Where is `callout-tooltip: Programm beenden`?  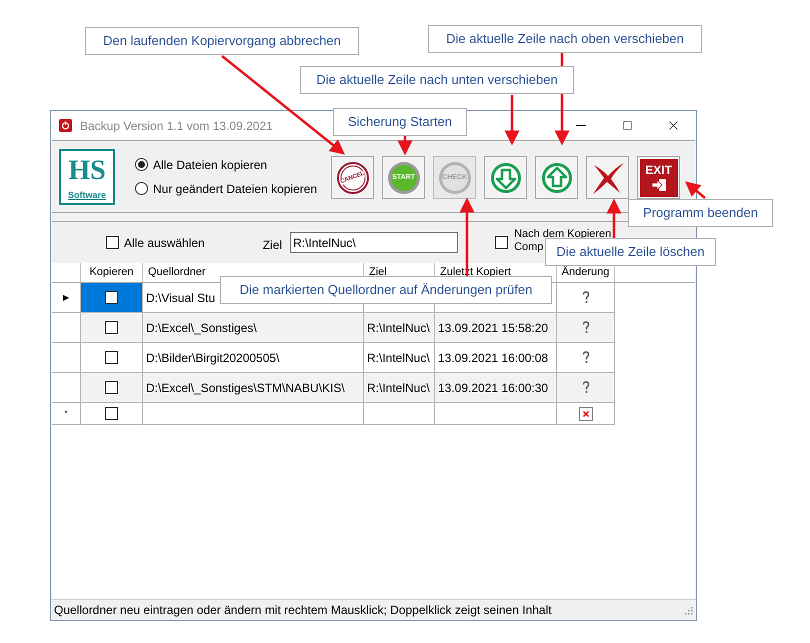 callout-tooltip: Programm beenden is located at coordinates (700, 213).